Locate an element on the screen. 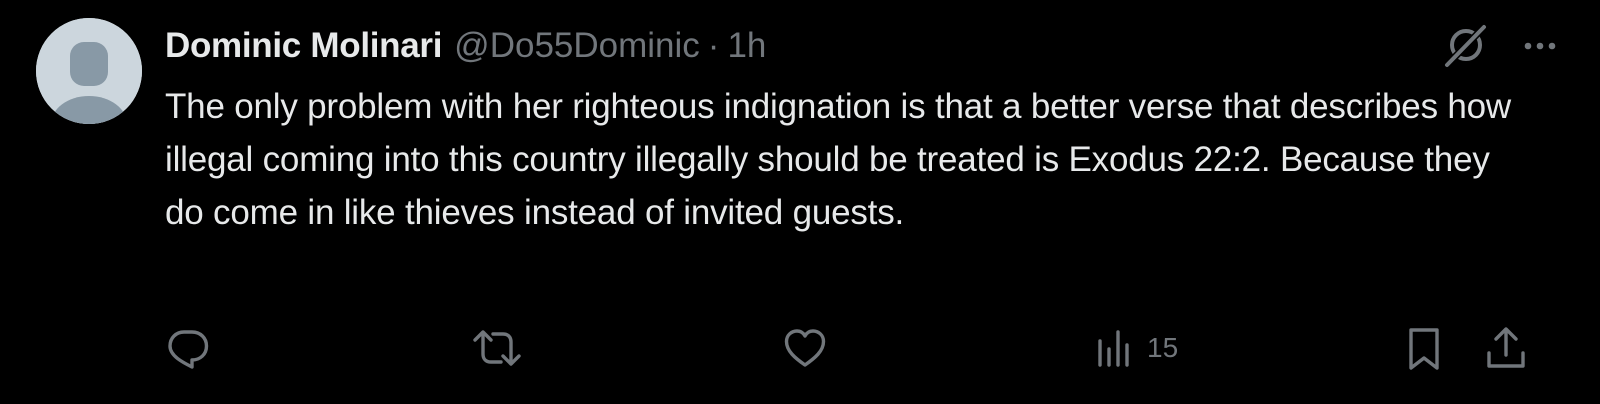 The width and height of the screenshot is (1600, 404). reply-icon is located at coordinates (188, 349).